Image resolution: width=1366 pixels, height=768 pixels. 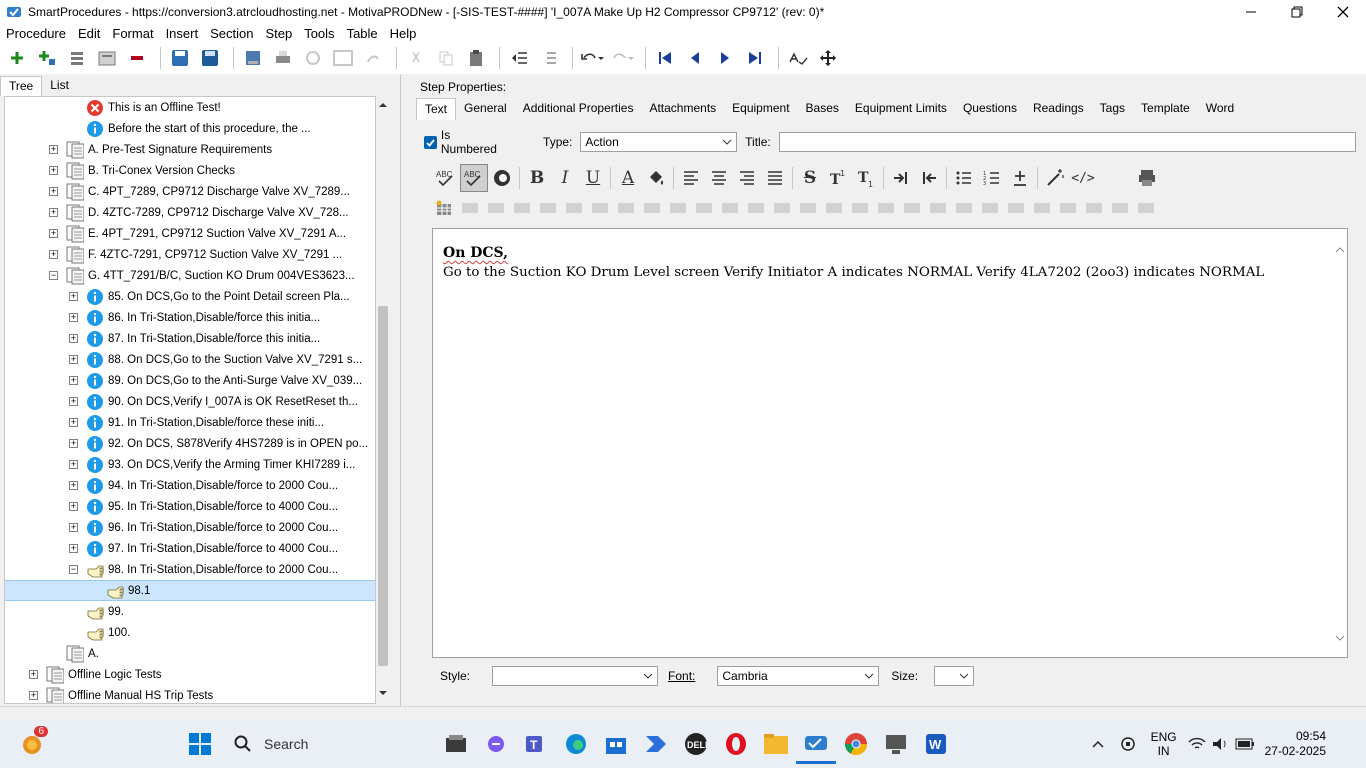 What do you see at coordinates (1297, 12) in the screenshot?
I see `maximize-button` at bounding box center [1297, 12].